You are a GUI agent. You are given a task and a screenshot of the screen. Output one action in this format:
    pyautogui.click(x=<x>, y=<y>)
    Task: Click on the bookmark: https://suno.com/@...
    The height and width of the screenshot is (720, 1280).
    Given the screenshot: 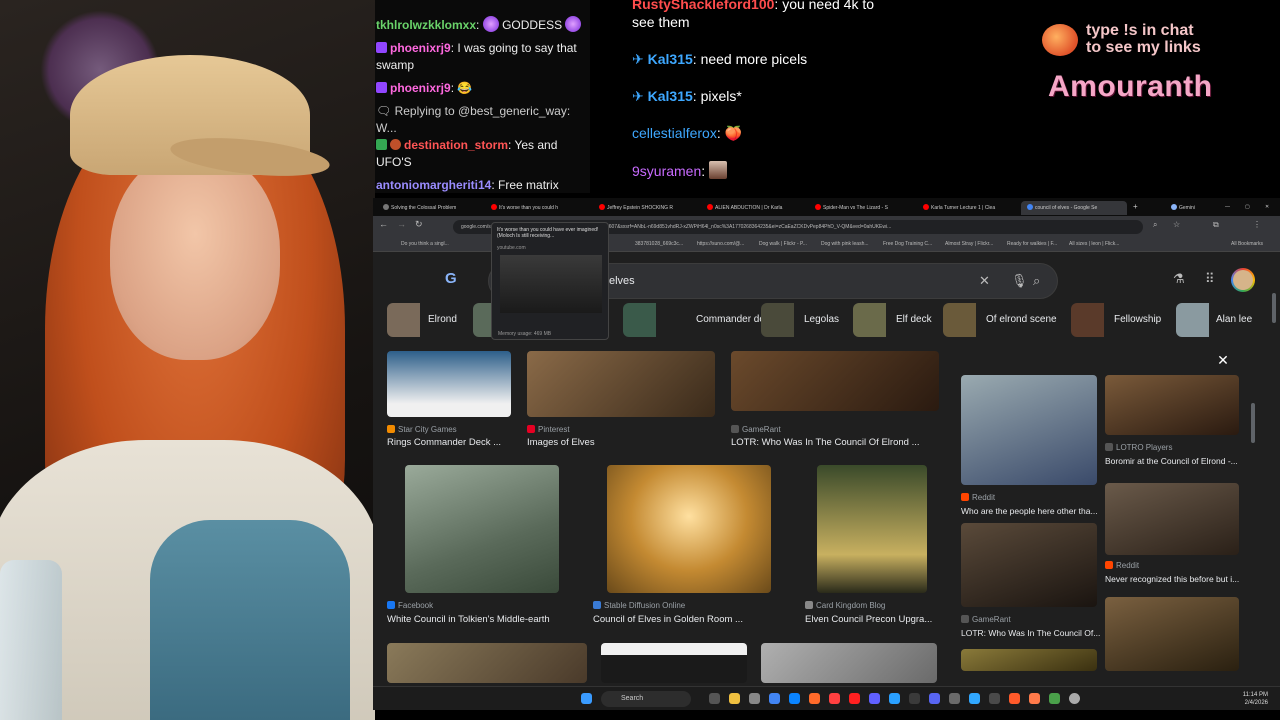 What is the action you would take?
    pyautogui.click(x=720, y=244)
    